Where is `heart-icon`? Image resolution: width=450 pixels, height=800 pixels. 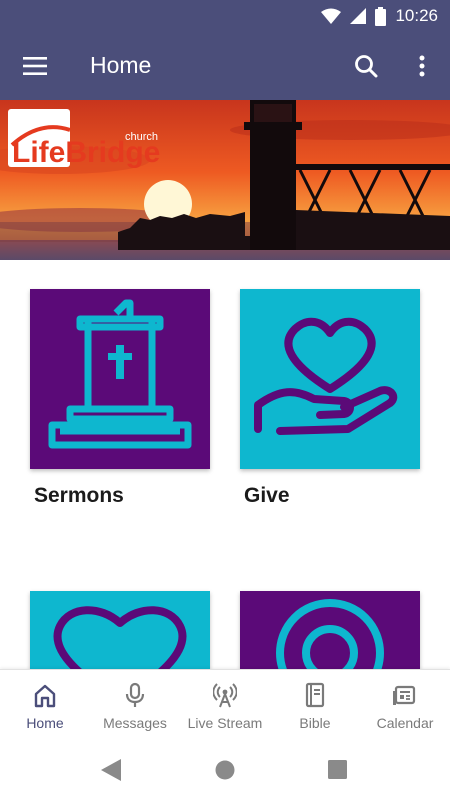
heart-icon is located at coordinates (120, 637).